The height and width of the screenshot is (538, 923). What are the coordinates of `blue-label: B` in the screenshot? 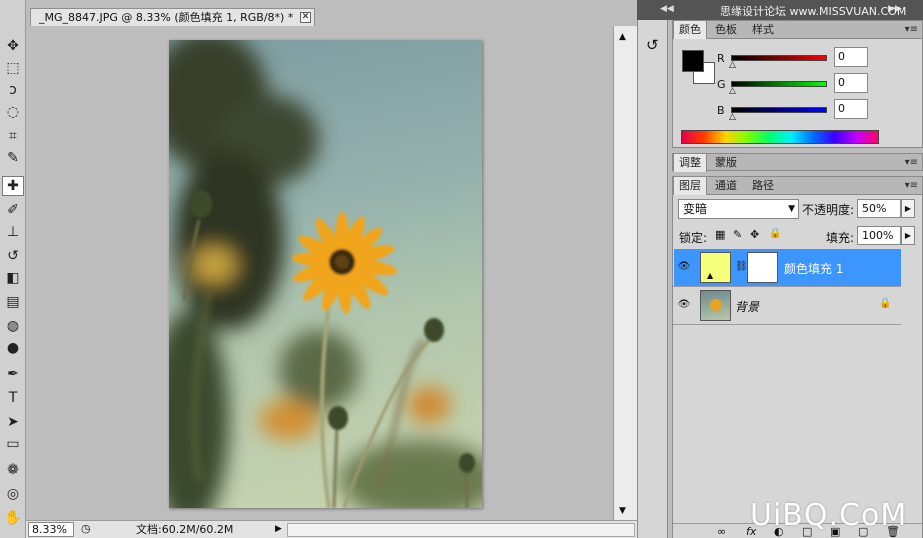 It's located at (721, 110).